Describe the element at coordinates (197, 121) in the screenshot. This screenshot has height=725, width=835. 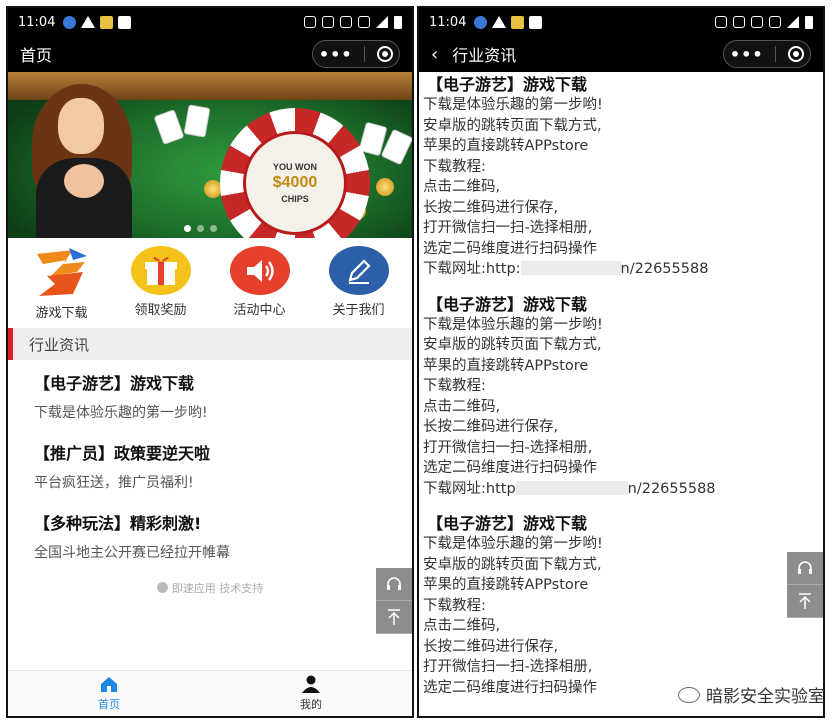
I see `playing-card` at that location.